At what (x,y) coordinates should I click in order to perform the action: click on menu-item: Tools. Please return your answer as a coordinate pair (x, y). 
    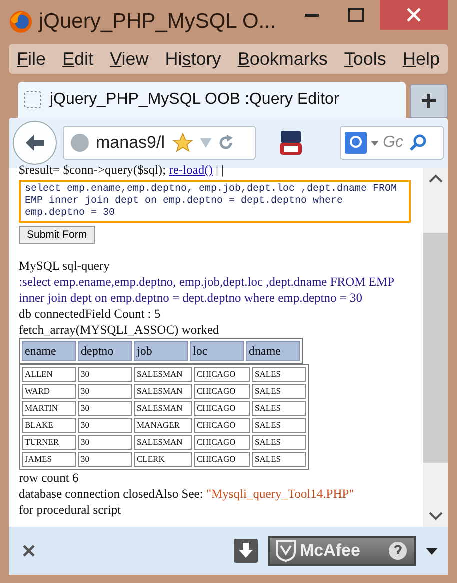
    Looking at the image, I should click on (365, 59).